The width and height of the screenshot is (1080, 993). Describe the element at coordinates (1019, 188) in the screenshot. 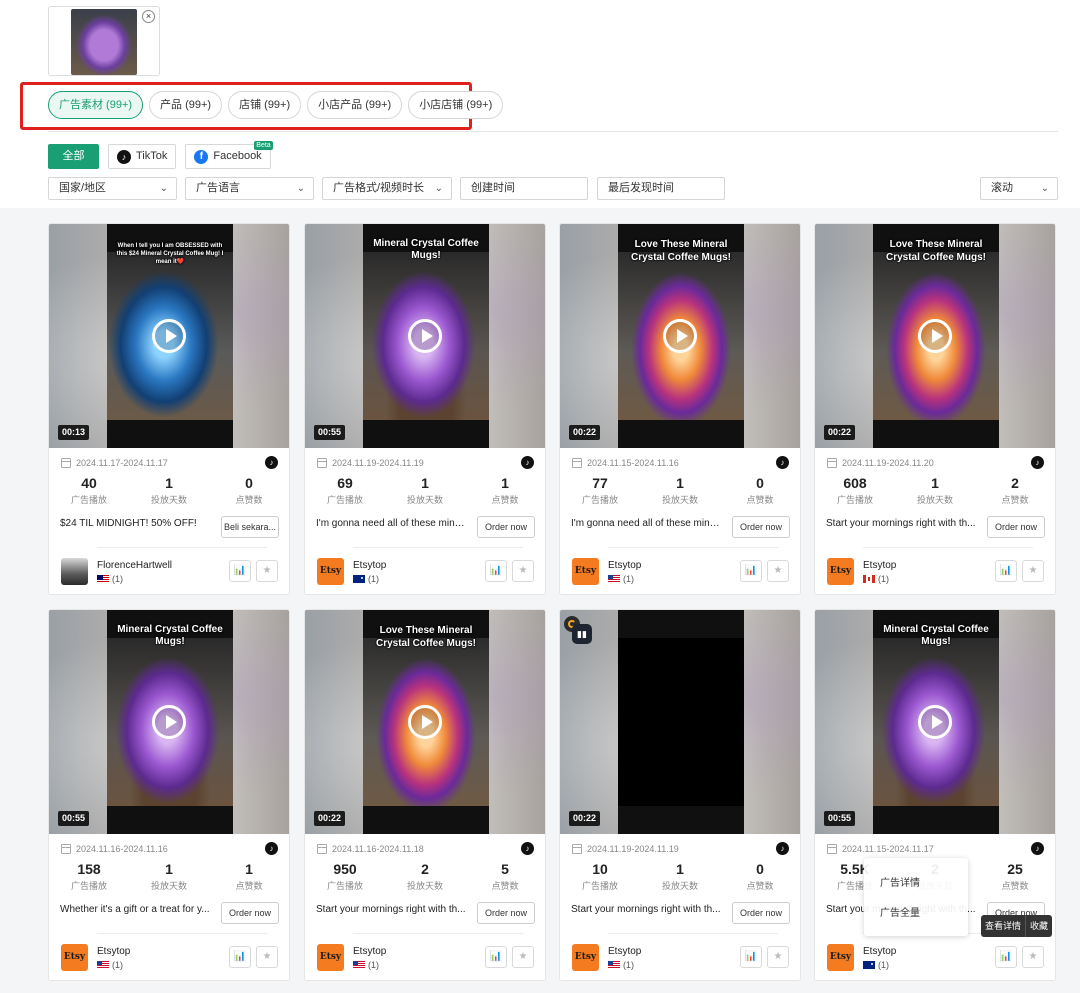

I see `sort-select: 滚动 ⌄` at that location.